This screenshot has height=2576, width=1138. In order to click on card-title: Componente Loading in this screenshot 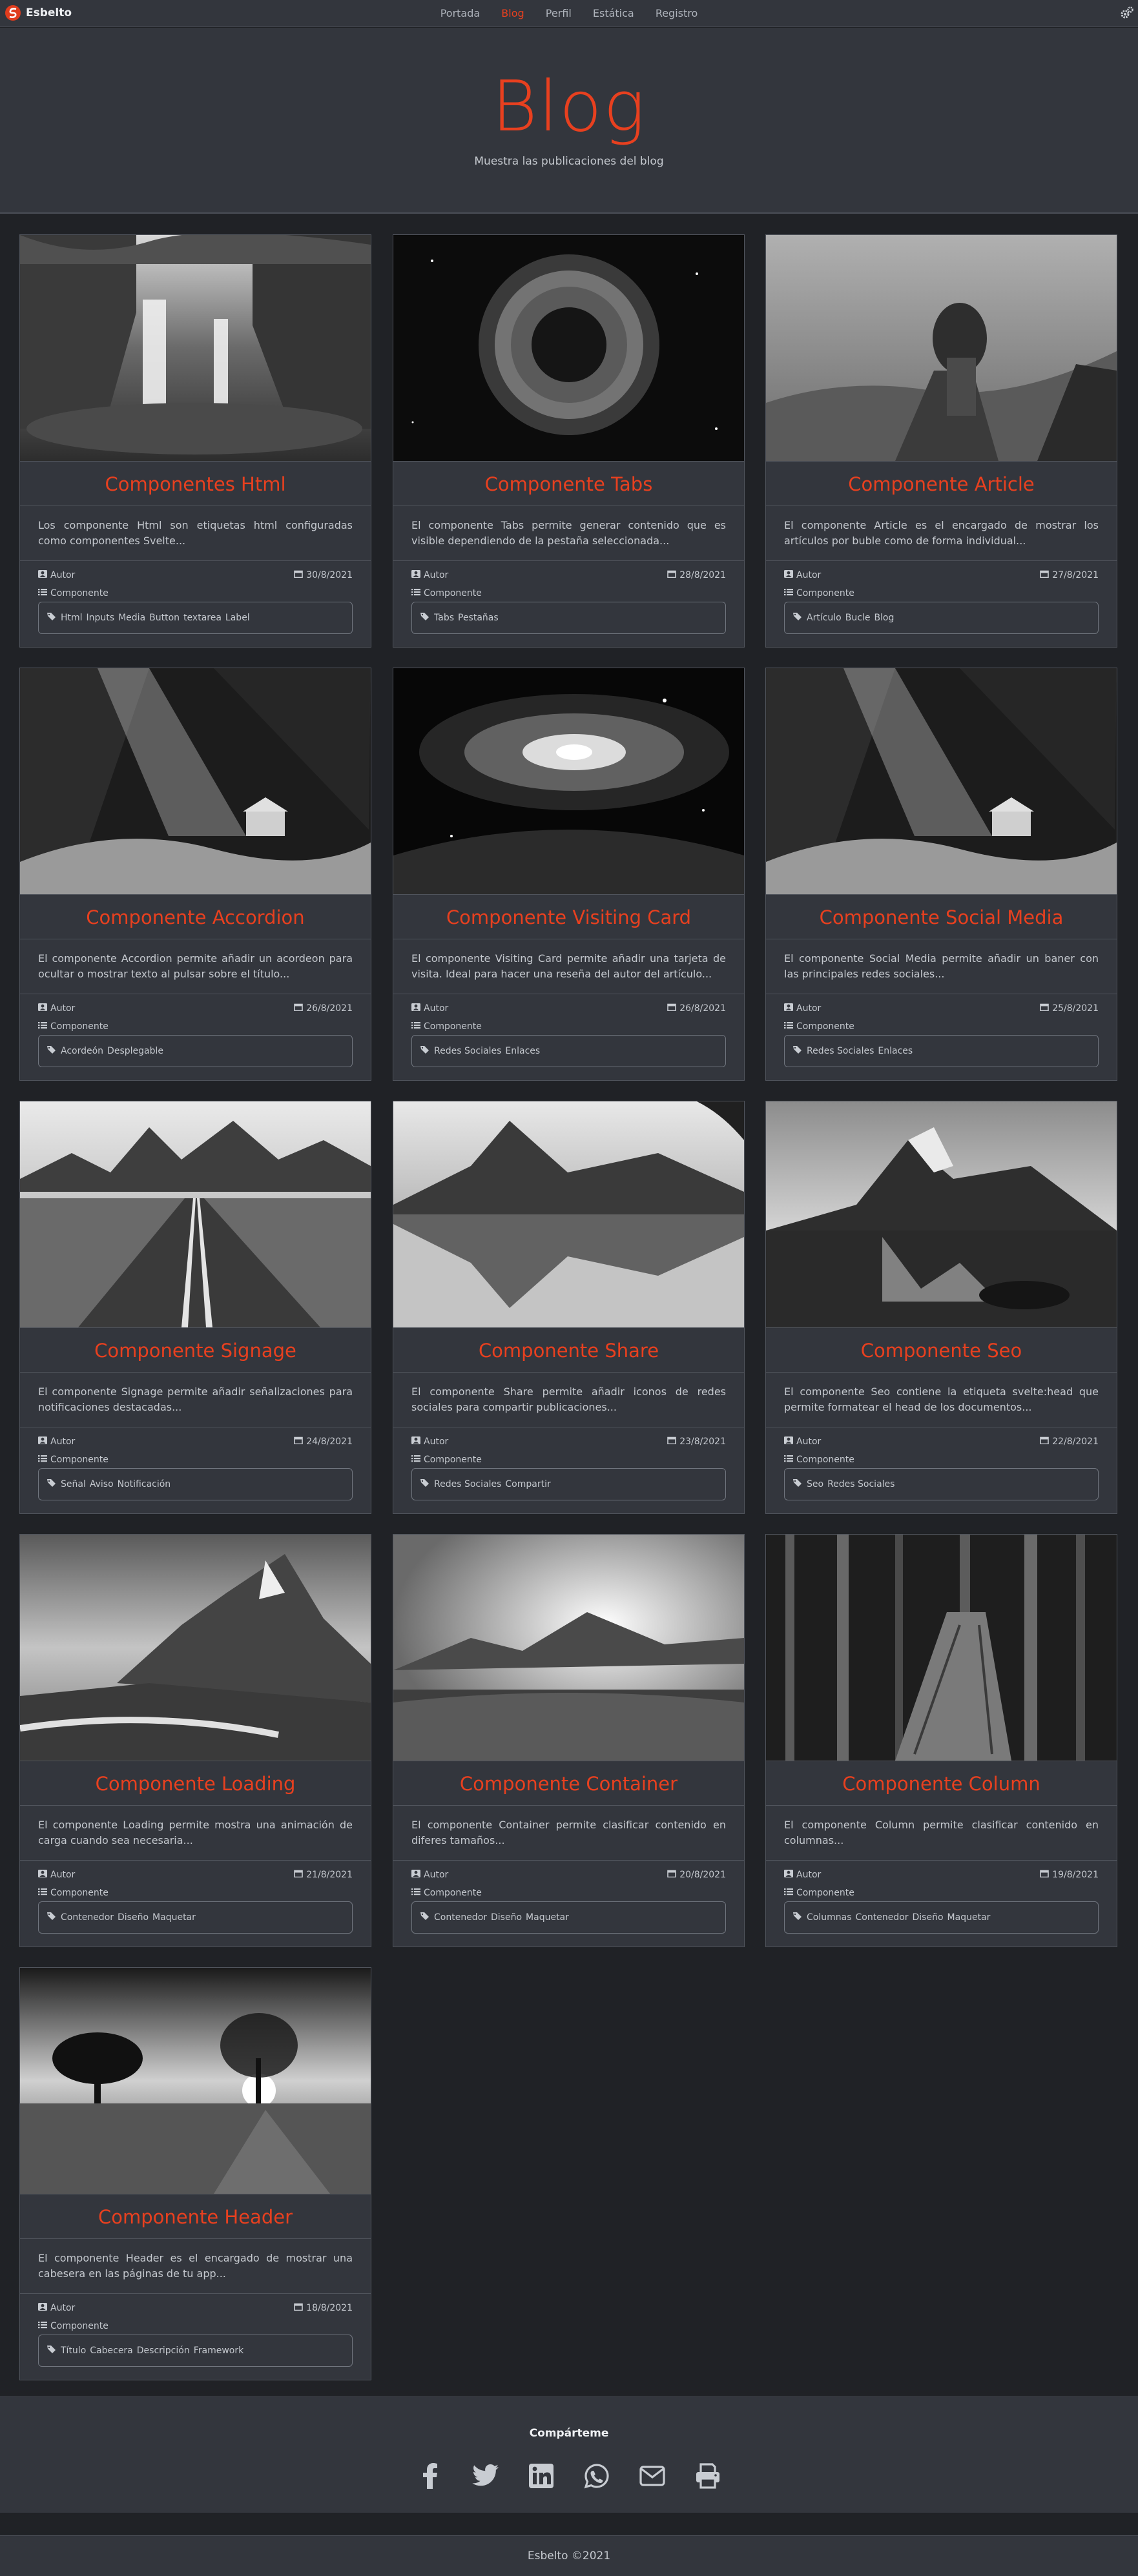, I will do `click(195, 1784)`.